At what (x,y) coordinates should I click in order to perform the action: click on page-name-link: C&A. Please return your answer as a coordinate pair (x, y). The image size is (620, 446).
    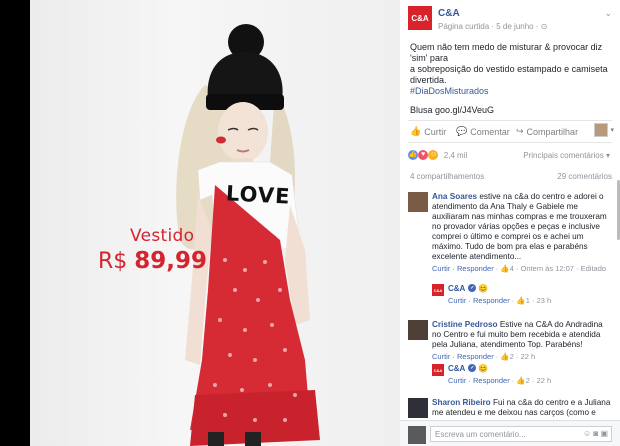
    Looking at the image, I should click on (449, 13).